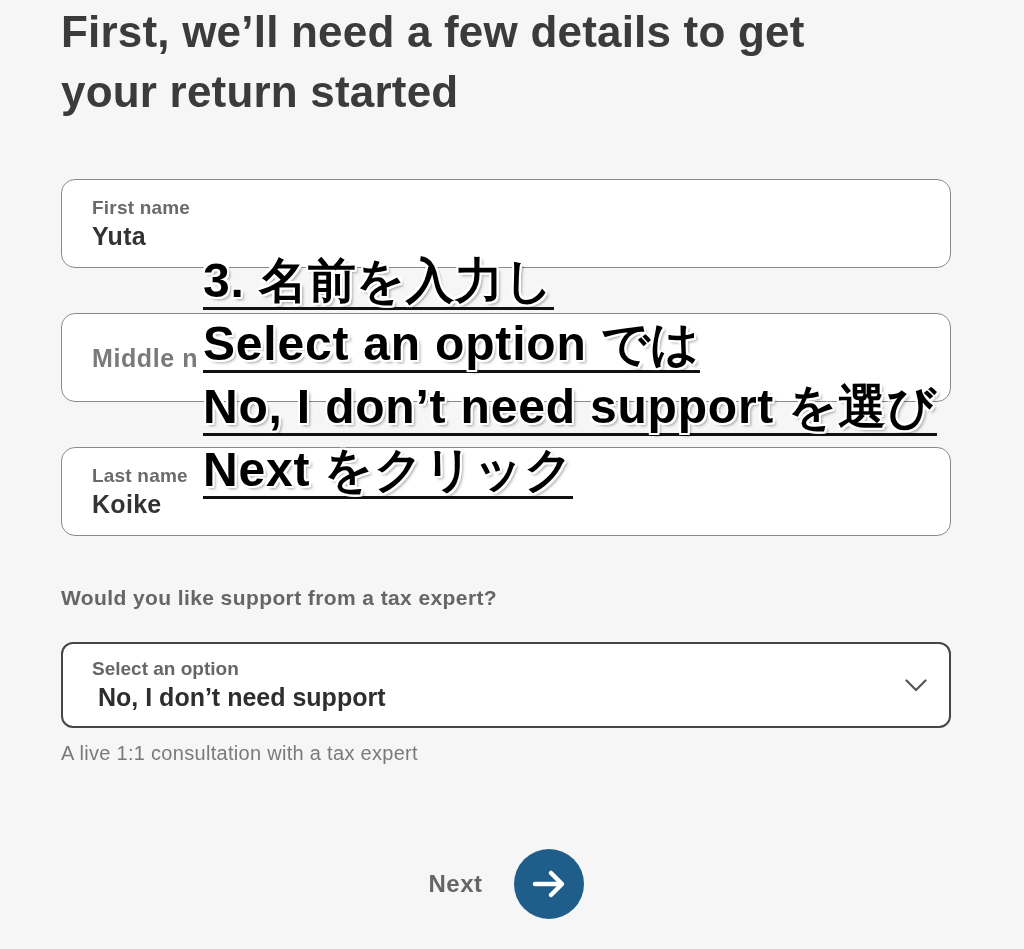 The width and height of the screenshot is (1024, 949). Describe the element at coordinates (570, 408) in the screenshot. I see `instruction-annotation: No, I don’t need support を選び` at that location.